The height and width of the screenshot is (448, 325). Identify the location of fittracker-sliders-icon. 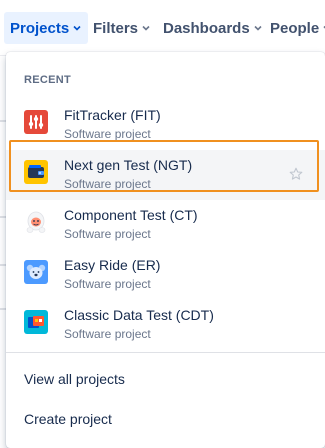
(36, 122).